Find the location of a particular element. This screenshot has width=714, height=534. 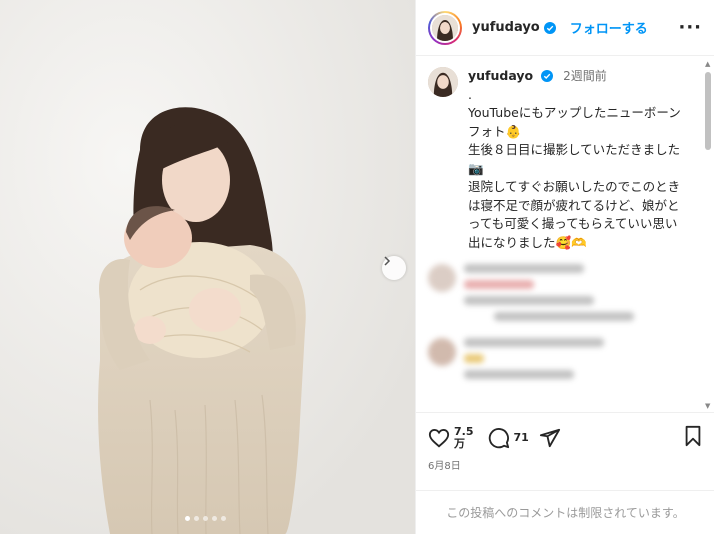

heart-icon is located at coordinates (439, 438).